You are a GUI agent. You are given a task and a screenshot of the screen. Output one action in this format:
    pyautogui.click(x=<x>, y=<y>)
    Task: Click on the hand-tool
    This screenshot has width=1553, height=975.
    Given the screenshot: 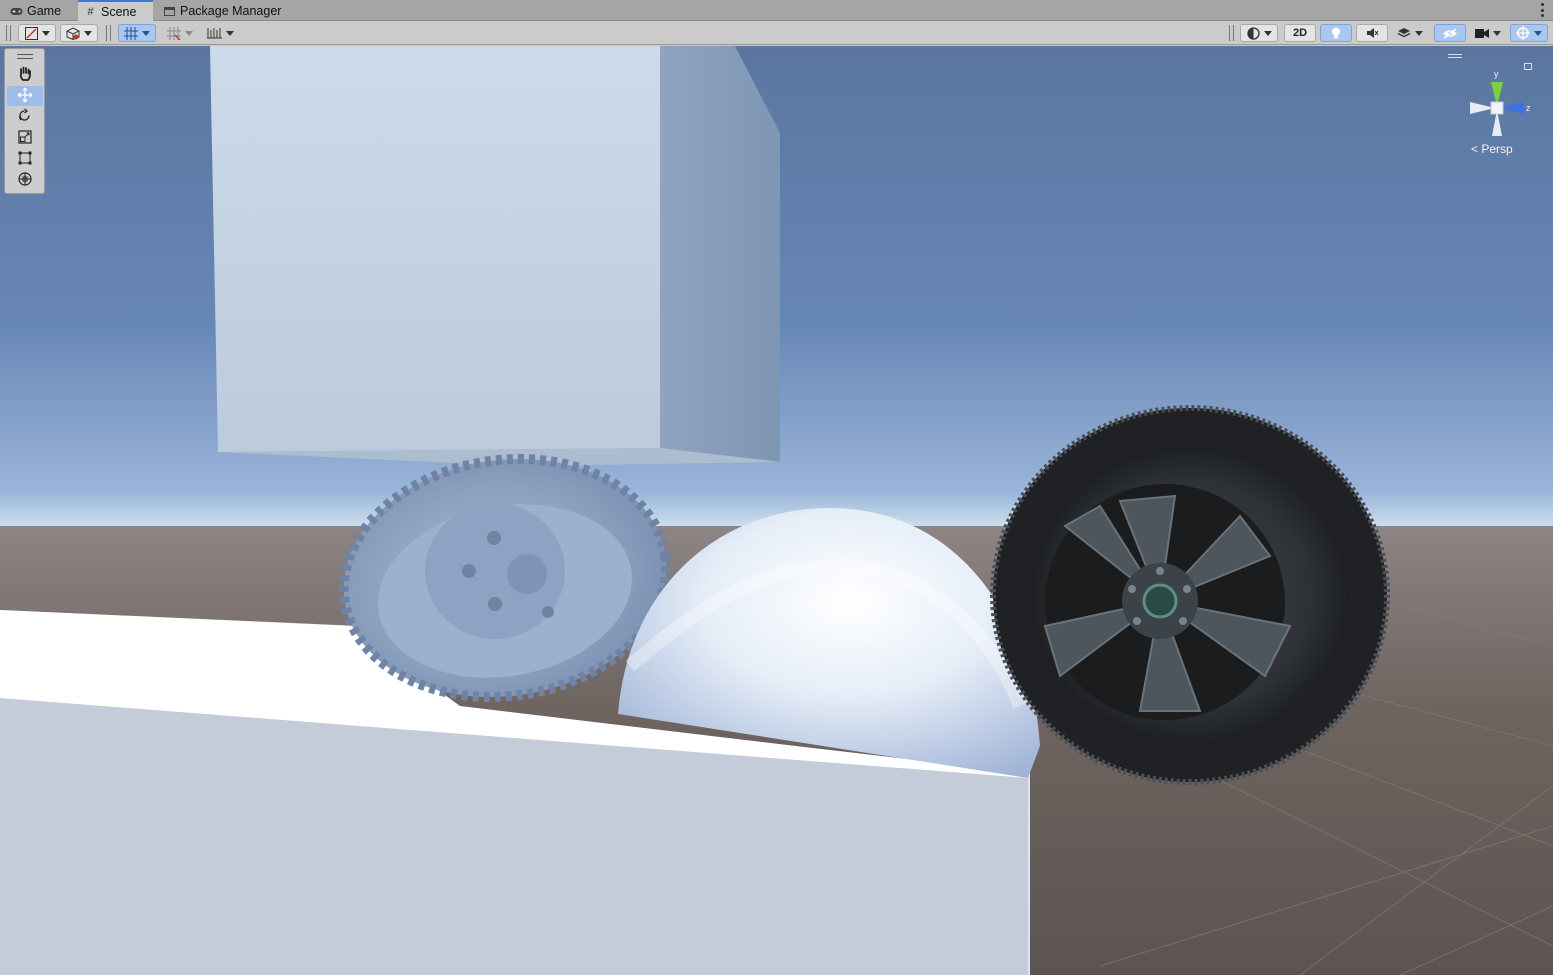 What is the action you would take?
    pyautogui.click(x=25, y=75)
    